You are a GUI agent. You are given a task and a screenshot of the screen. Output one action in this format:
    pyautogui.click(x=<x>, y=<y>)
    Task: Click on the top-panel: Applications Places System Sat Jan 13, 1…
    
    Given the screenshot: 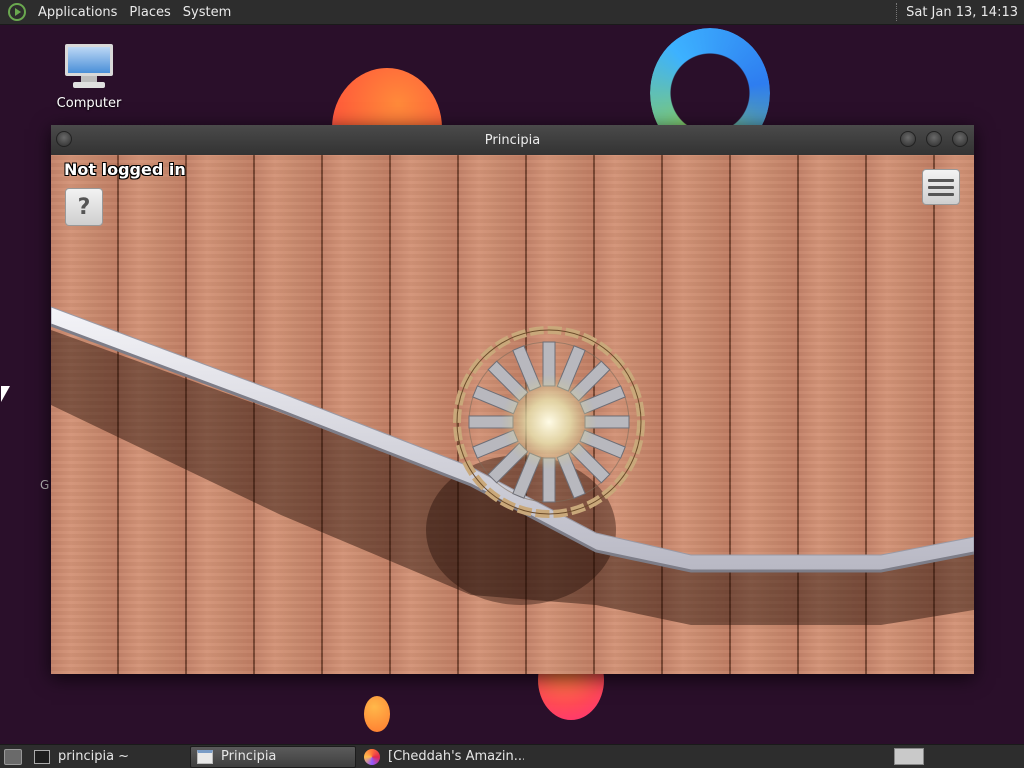 What is the action you would take?
    pyautogui.click(x=512, y=12)
    